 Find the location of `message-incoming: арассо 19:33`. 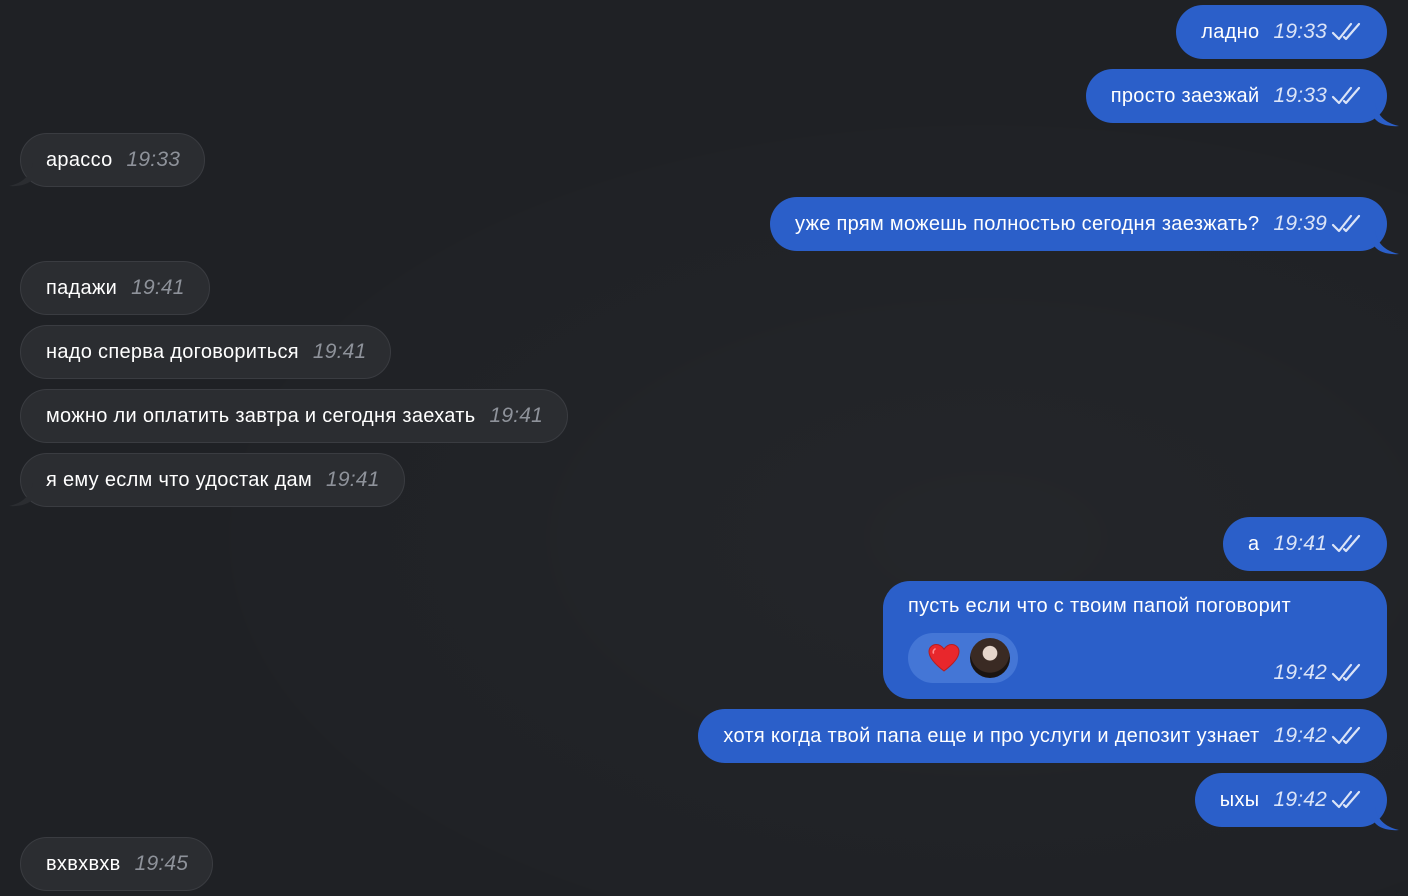

message-incoming: арассо 19:33 is located at coordinates (113, 160).